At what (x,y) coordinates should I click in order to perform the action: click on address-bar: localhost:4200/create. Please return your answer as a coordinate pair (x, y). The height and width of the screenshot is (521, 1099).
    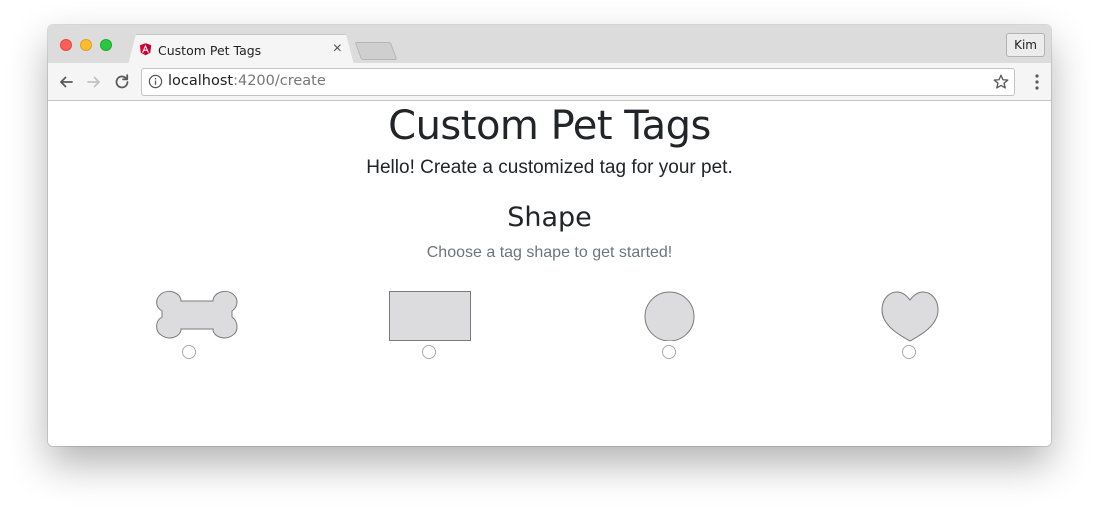
    Looking at the image, I should click on (578, 82).